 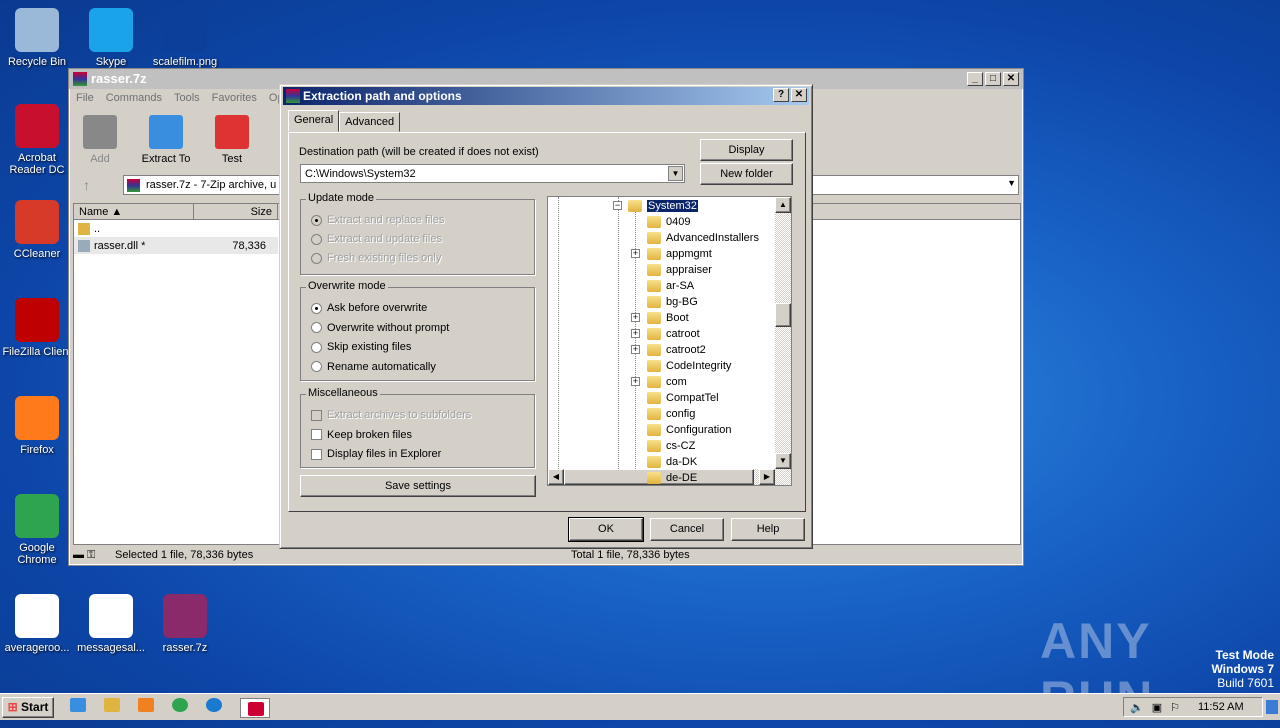 What do you see at coordinates (377, 220) in the screenshot?
I see `update-mode-option: Extract and replace files` at bounding box center [377, 220].